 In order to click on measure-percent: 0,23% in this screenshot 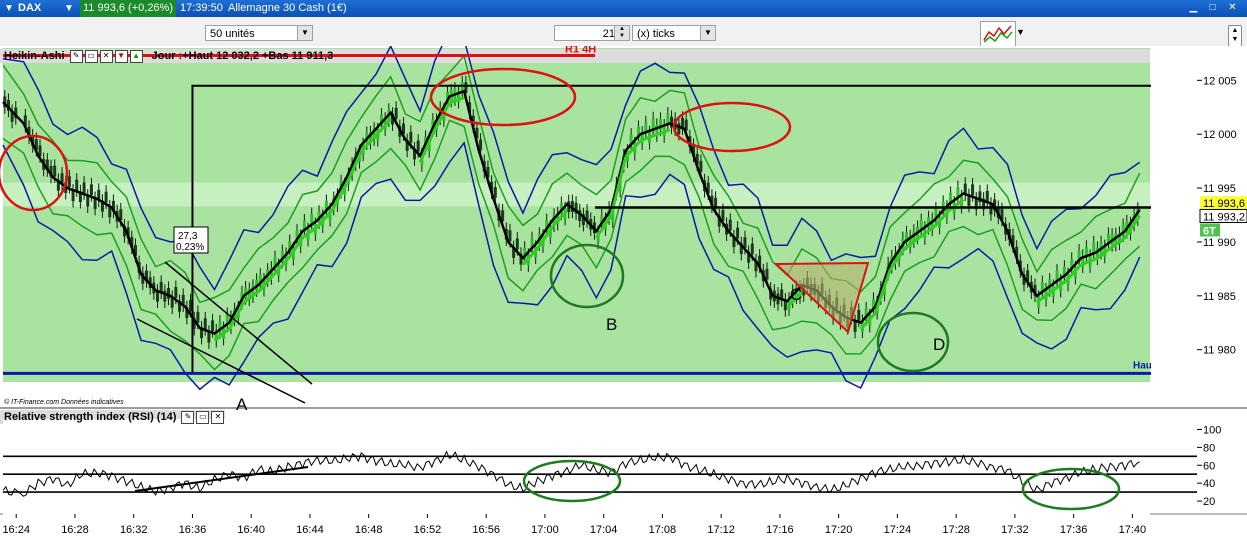, I will do `click(190, 247)`.